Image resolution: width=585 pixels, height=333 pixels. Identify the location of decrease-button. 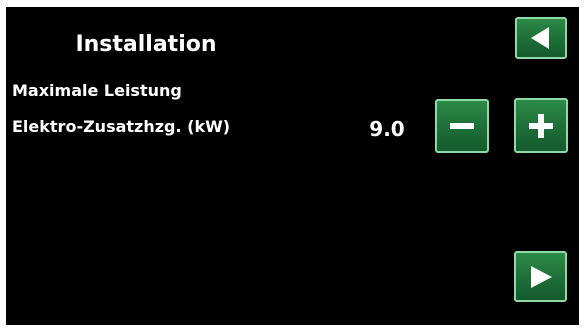
(462, 126).